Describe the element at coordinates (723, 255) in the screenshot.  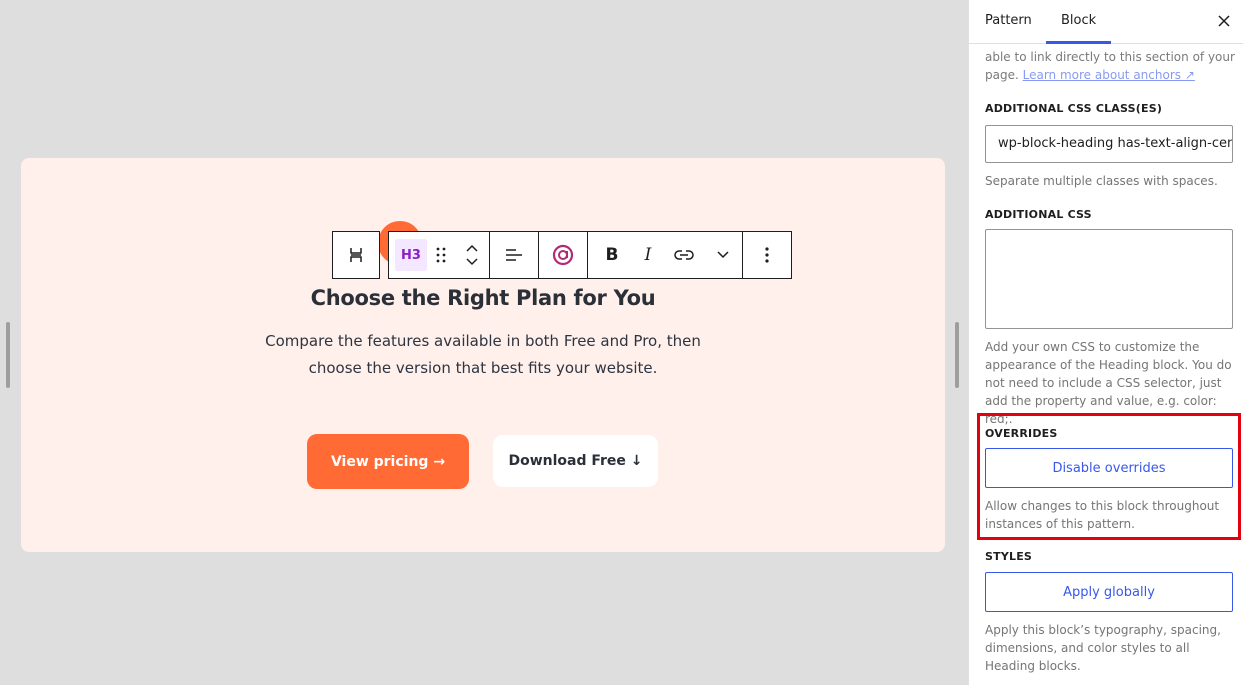
I see `more-rich-text-icon` at that location.